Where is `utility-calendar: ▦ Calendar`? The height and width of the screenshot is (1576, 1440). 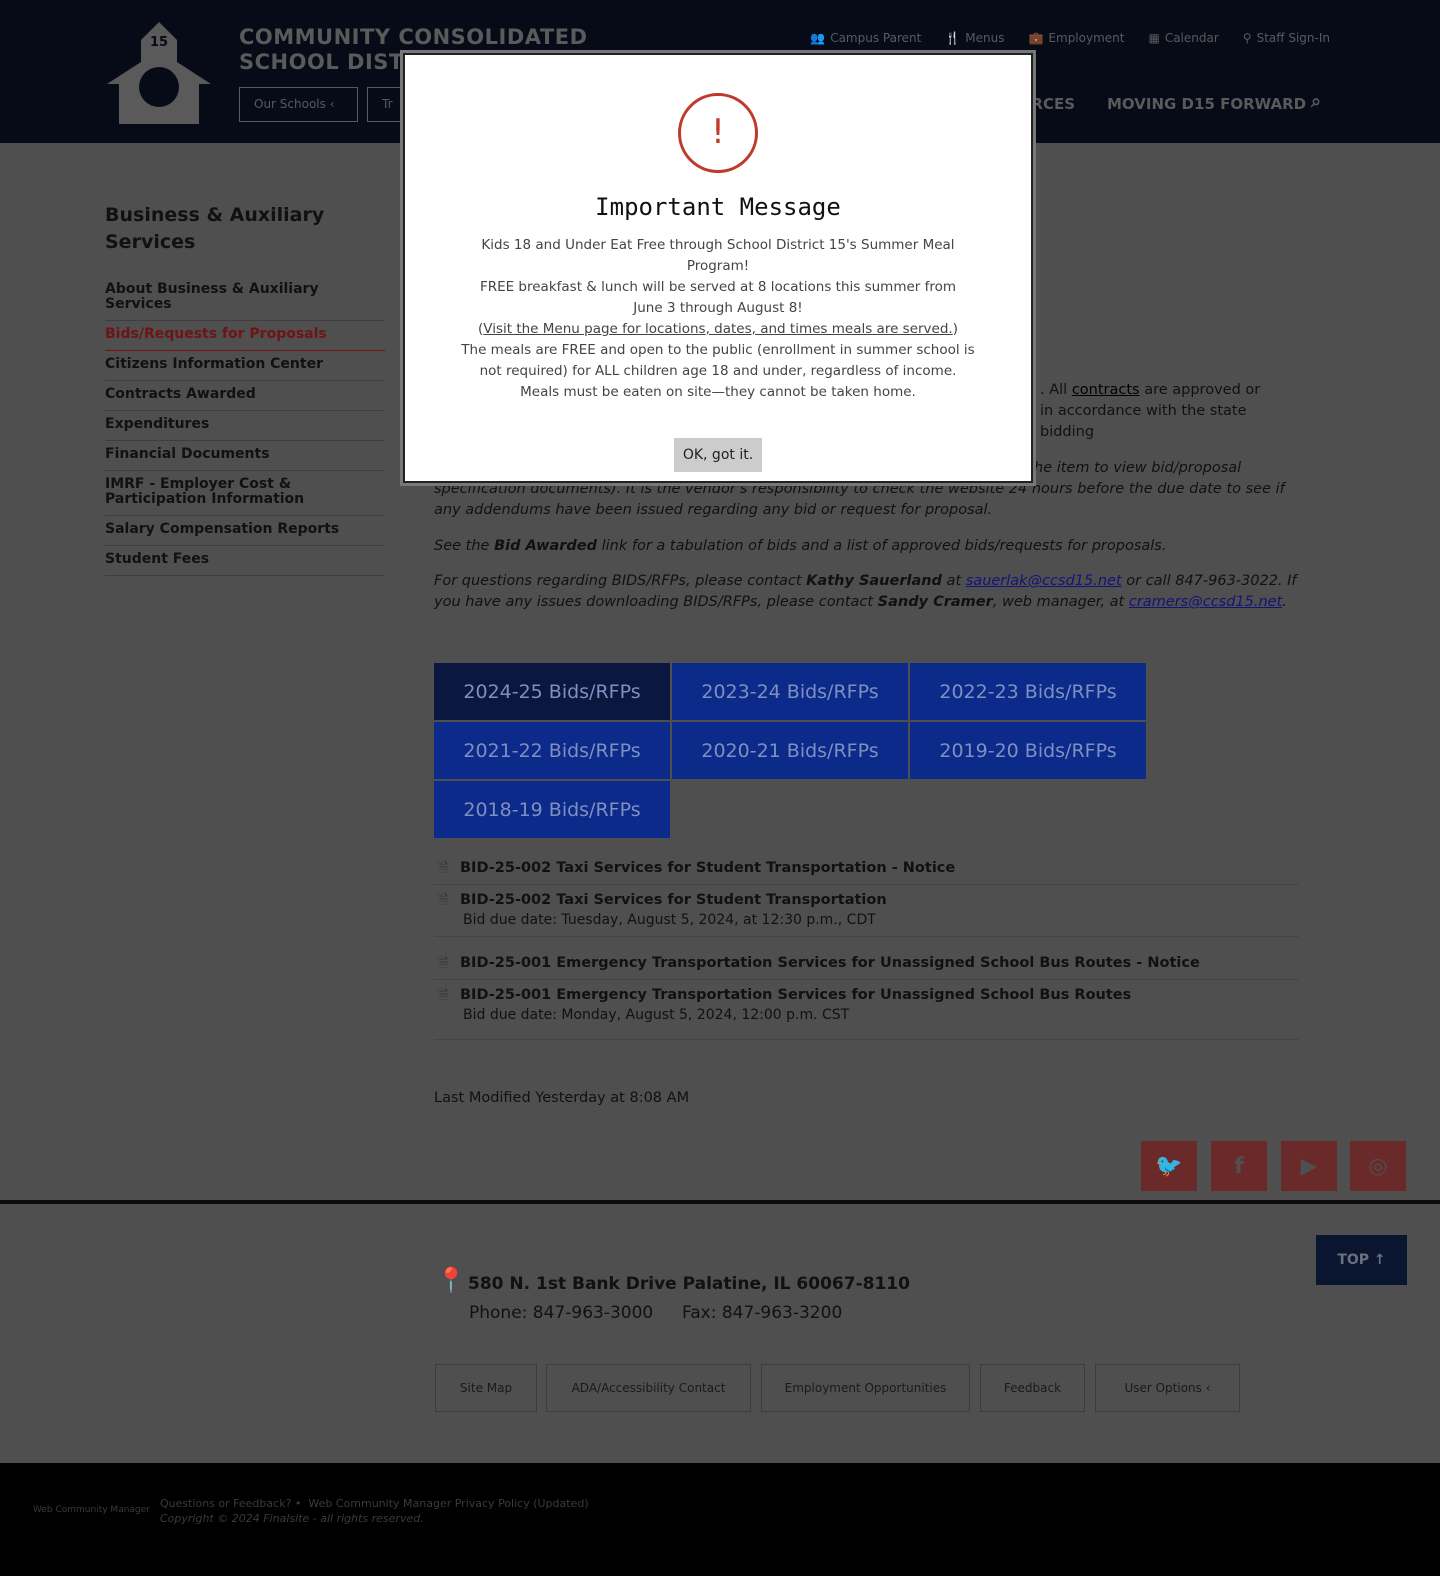 utility-calendar: ▦ Calendar is located at coordinates (1183, 38).